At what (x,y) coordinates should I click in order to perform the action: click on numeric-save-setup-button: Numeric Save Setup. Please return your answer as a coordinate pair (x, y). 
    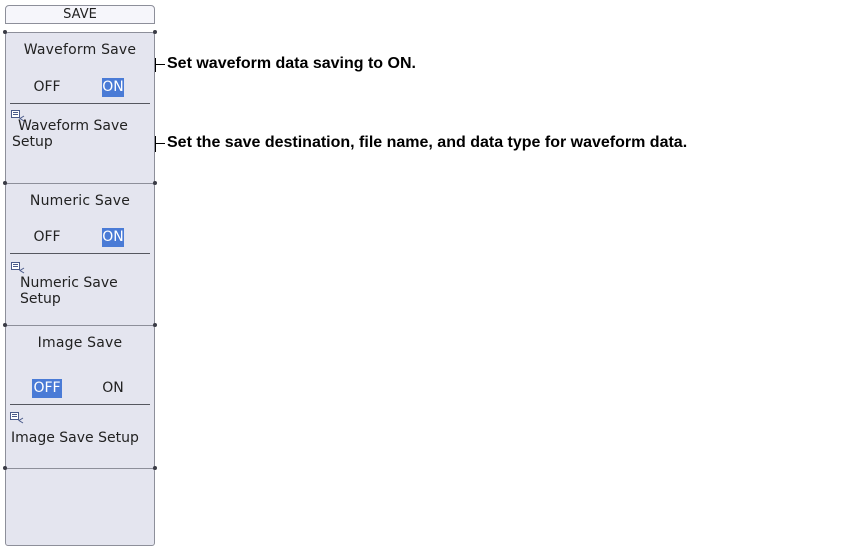
    Looking at the image, I should click on (80, 289).